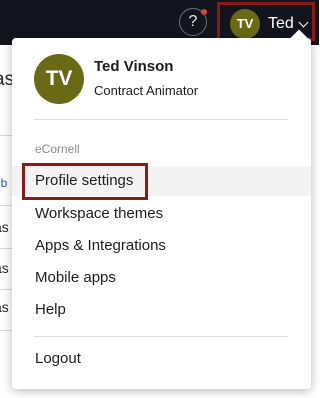 The image size is (320, 398). Describe the element at coordinates (161, 278) in the screenshot. I see `menu-item-mobile-apps: Mobile apps` at that location.